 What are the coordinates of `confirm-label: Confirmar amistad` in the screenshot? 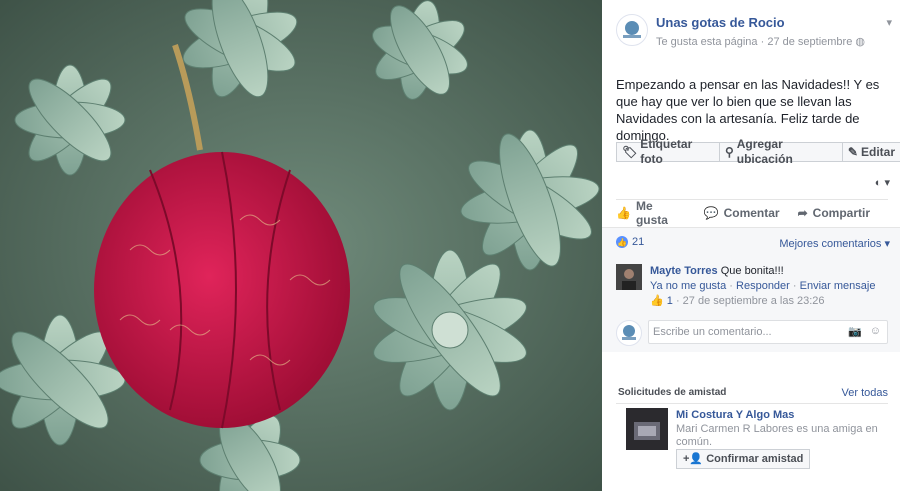 It's located at (755, 459).